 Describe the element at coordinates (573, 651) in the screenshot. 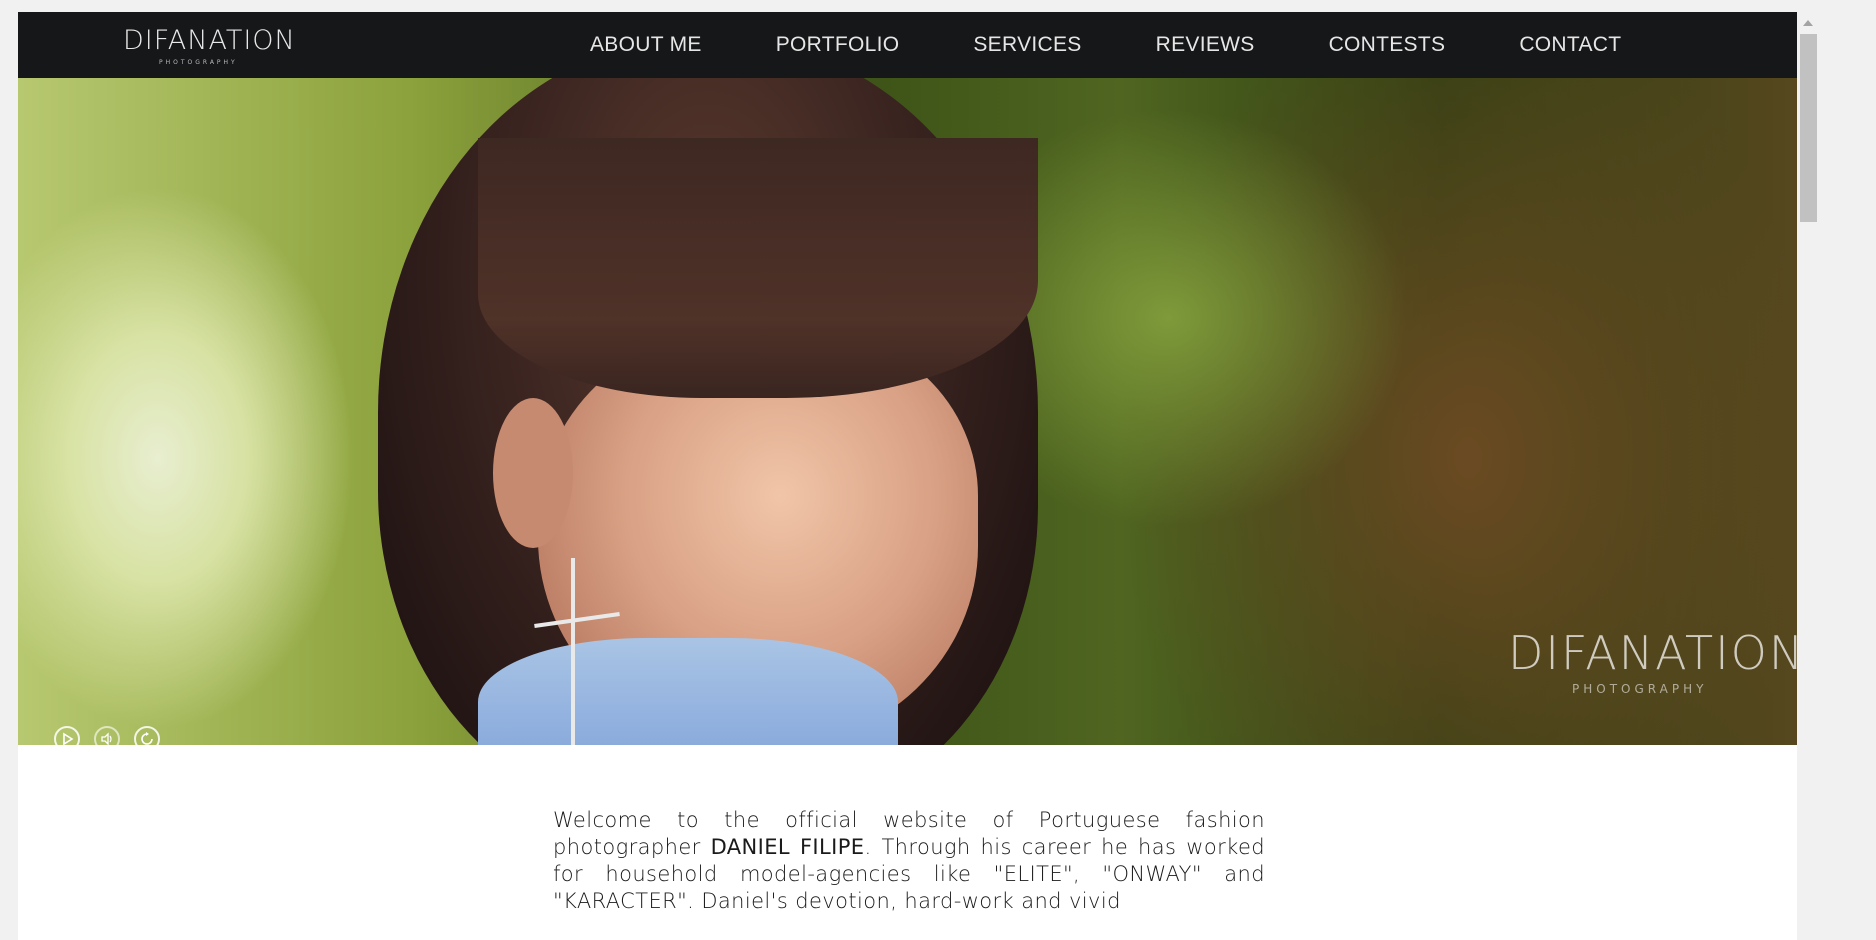

I see `cross-earring` at that location.